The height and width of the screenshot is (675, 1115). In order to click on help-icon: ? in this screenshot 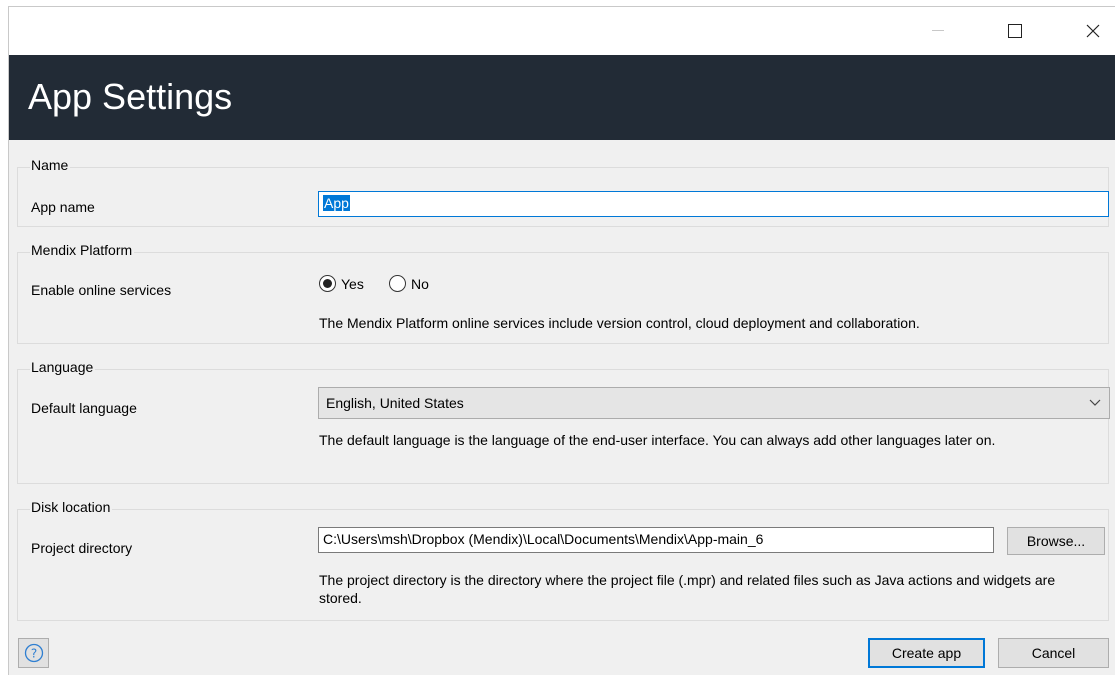, I will do `click(33, 653)`.